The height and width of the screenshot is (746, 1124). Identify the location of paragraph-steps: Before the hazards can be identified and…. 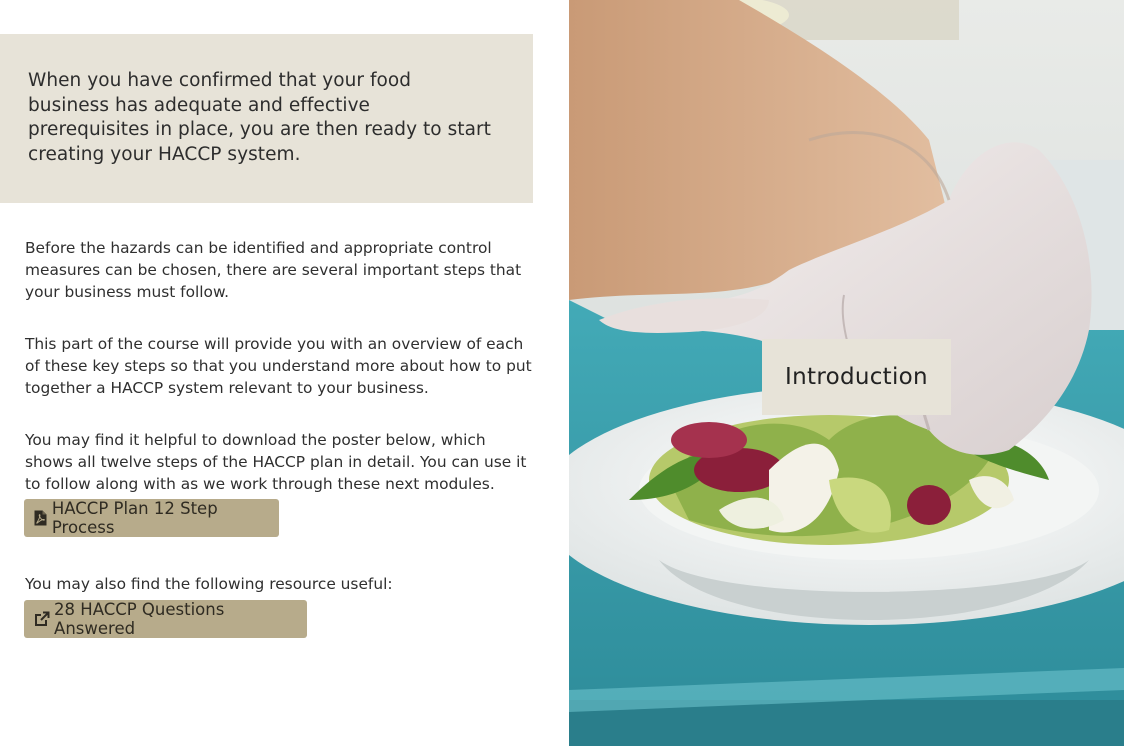
(273, 270).